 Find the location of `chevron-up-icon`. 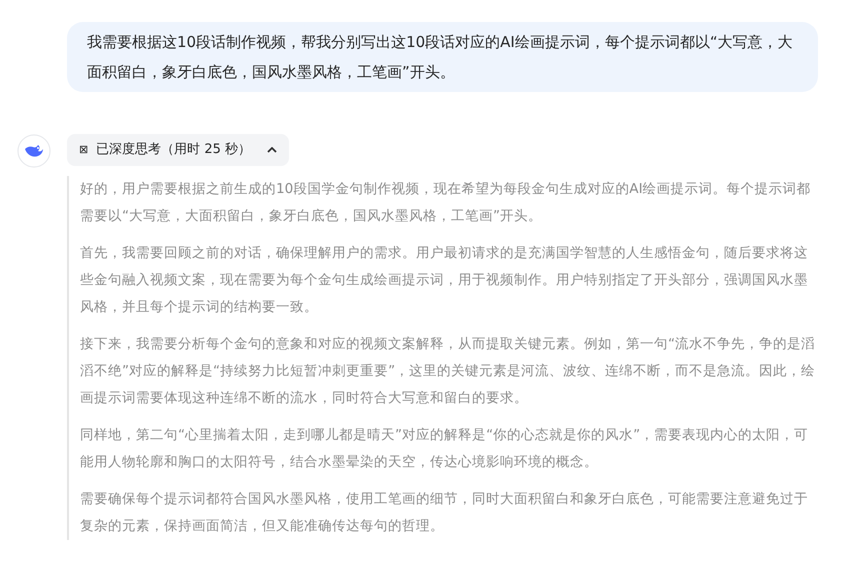

chevron-up-icon is located at coordinates (272, 150).